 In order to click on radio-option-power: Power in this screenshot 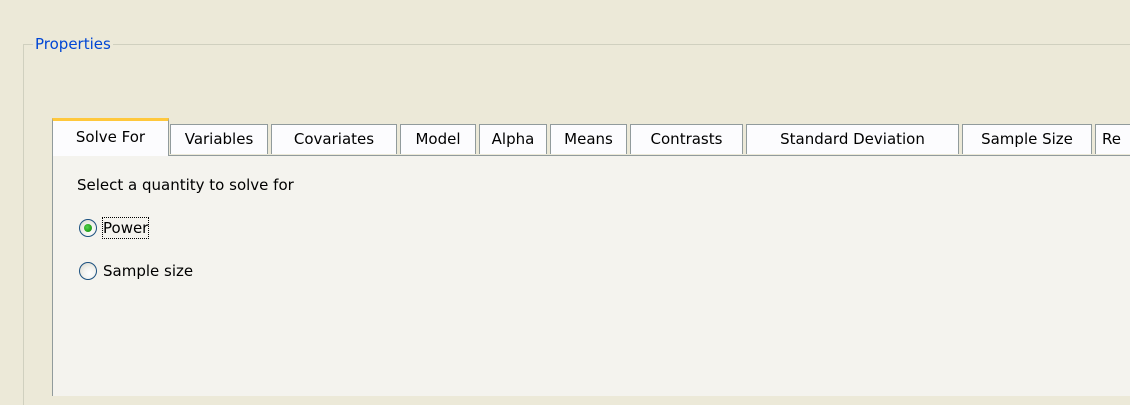, I will do `click(114, 228)`.